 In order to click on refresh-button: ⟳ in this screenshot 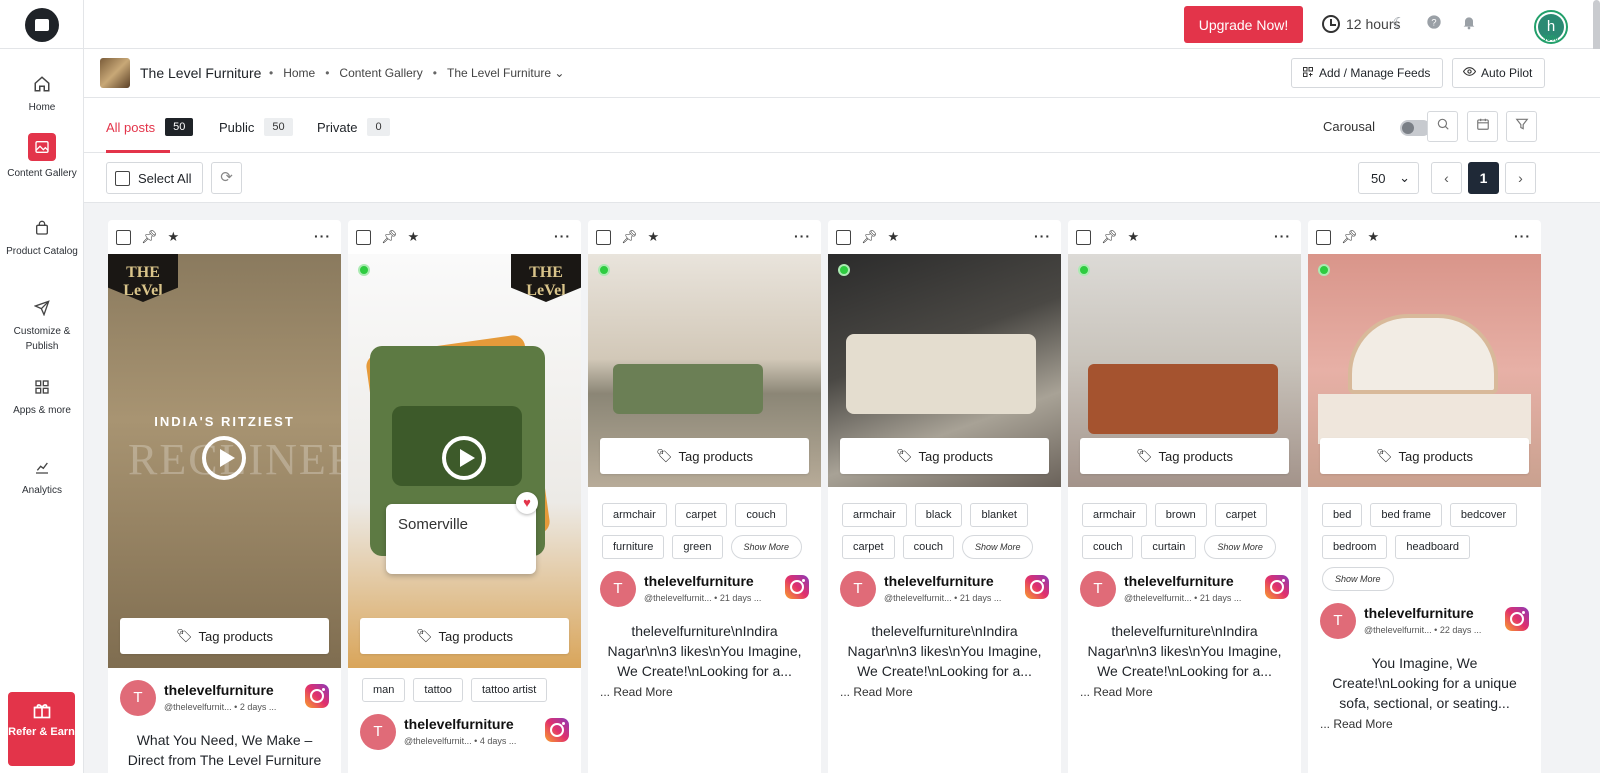, I will do `click(226, 178)`.